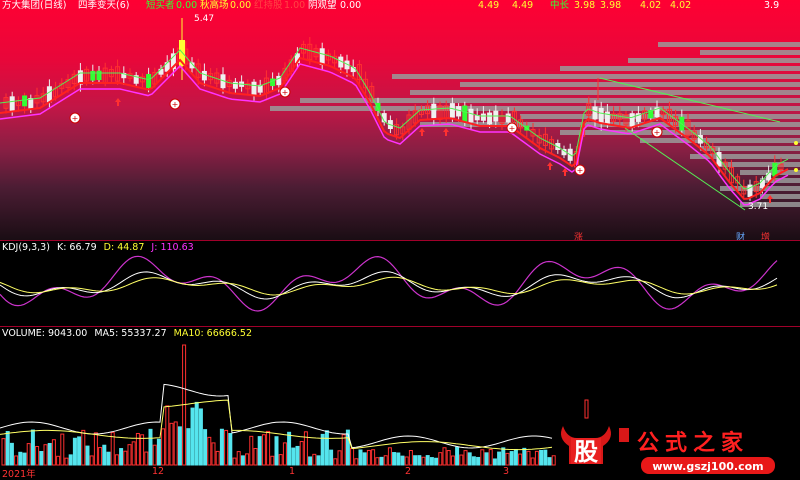 This screenshot has width=800, height=480. Describe the element at coordinates (741, 238) in the screenshot. I see `cai-marker: 财` at that location.